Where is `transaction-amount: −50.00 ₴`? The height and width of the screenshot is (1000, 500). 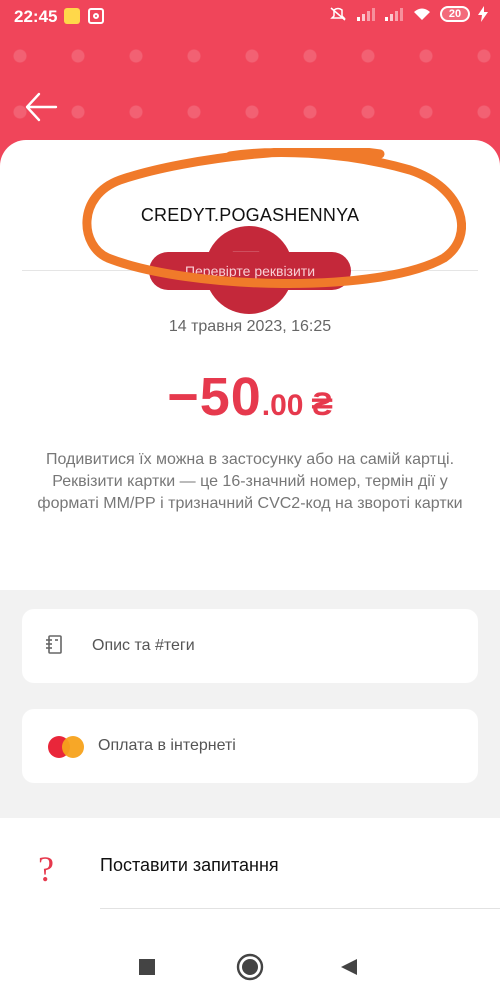
transaction-amount: −50.00 ₴ is located at coordinates (250, 397).